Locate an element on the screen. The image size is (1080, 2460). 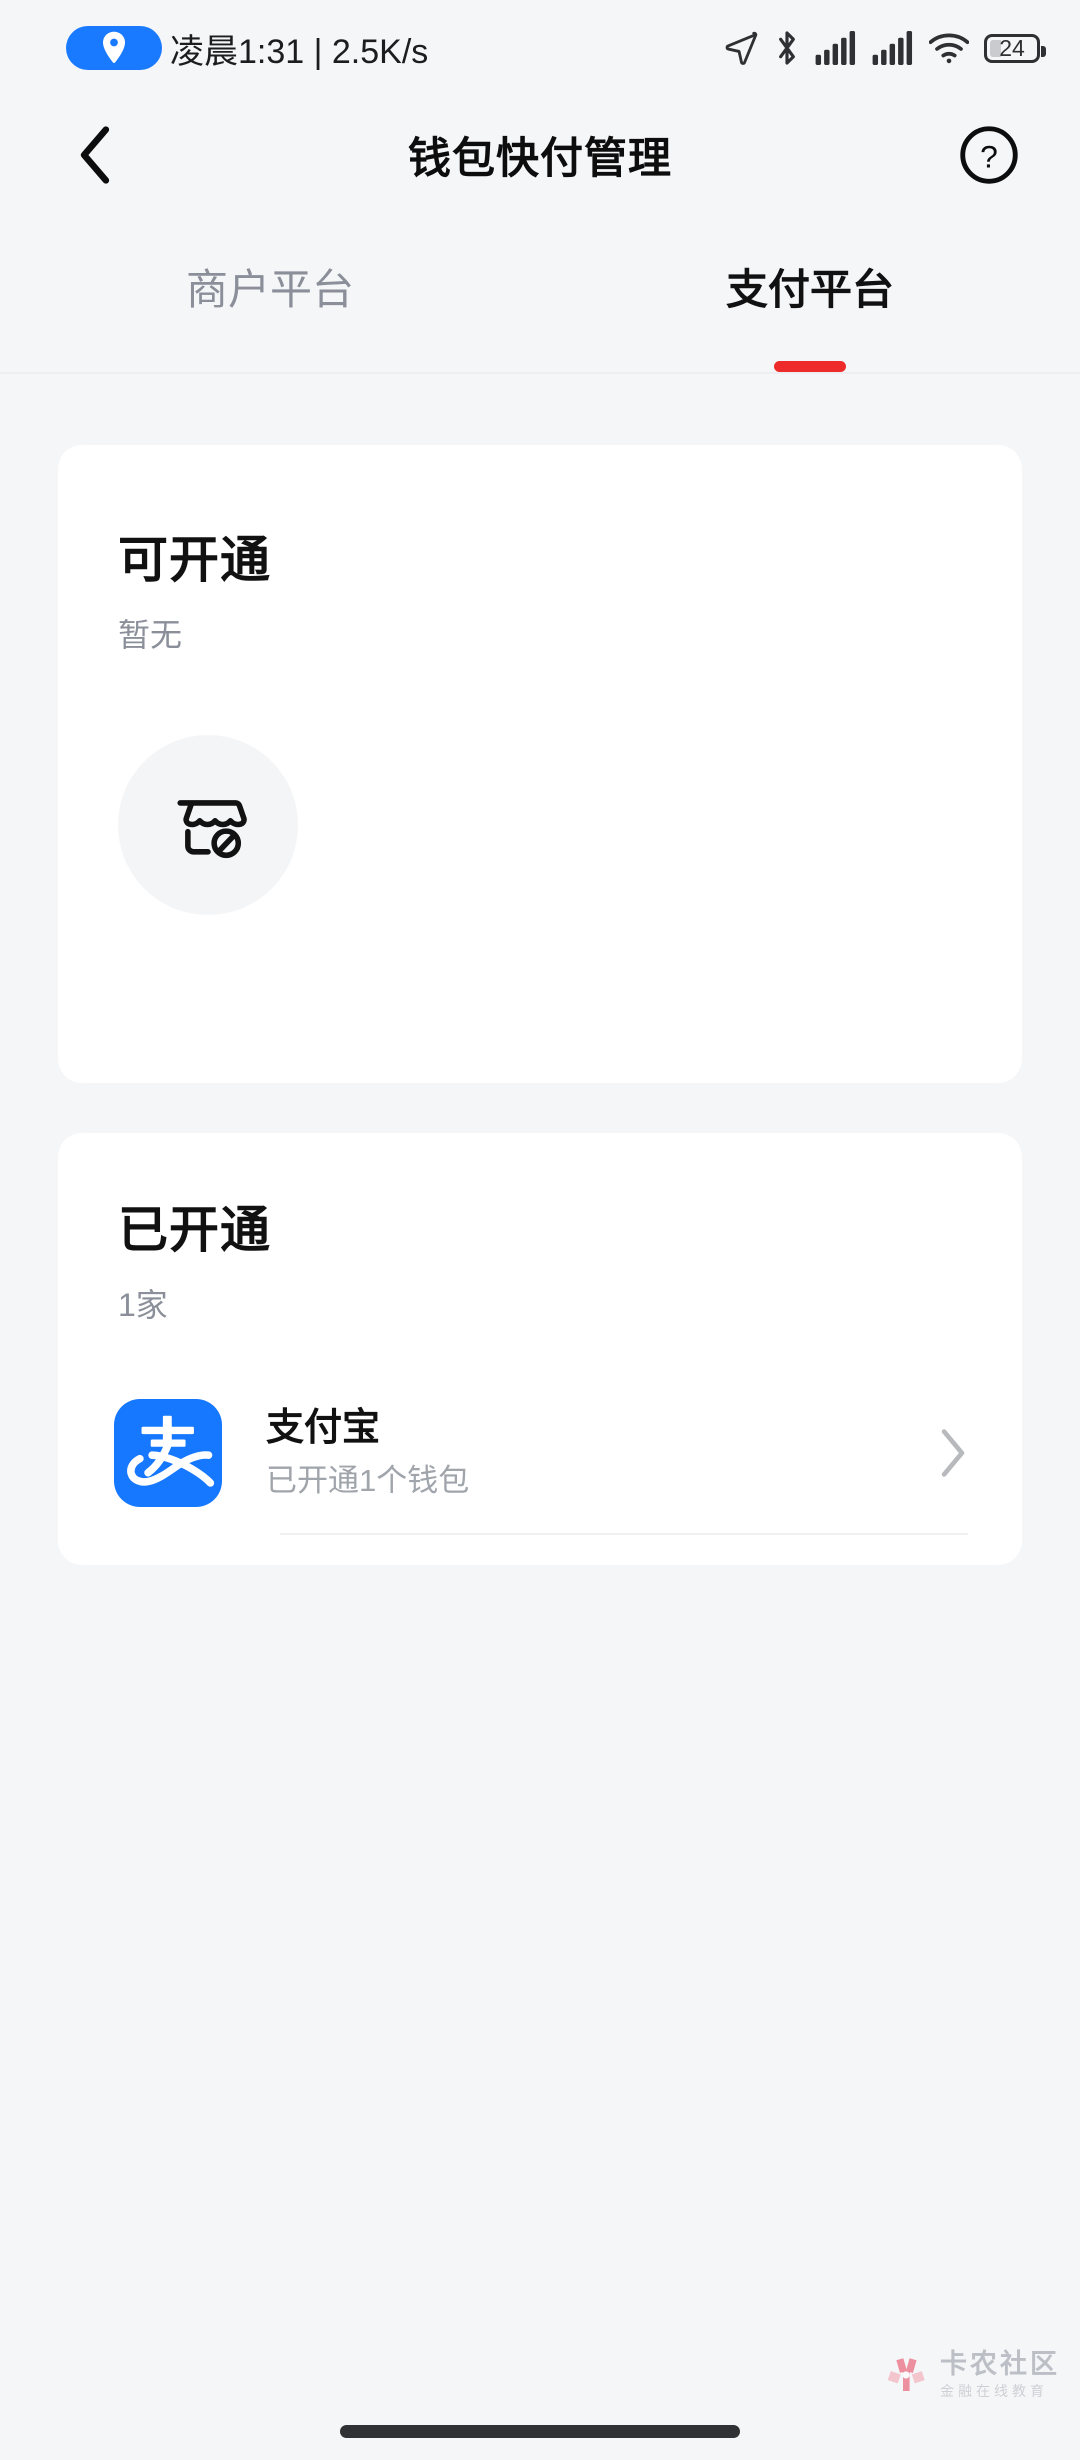
status-bar-left: 凌晨1:31 | 2.5K/s is located at coordinates (247, 48).